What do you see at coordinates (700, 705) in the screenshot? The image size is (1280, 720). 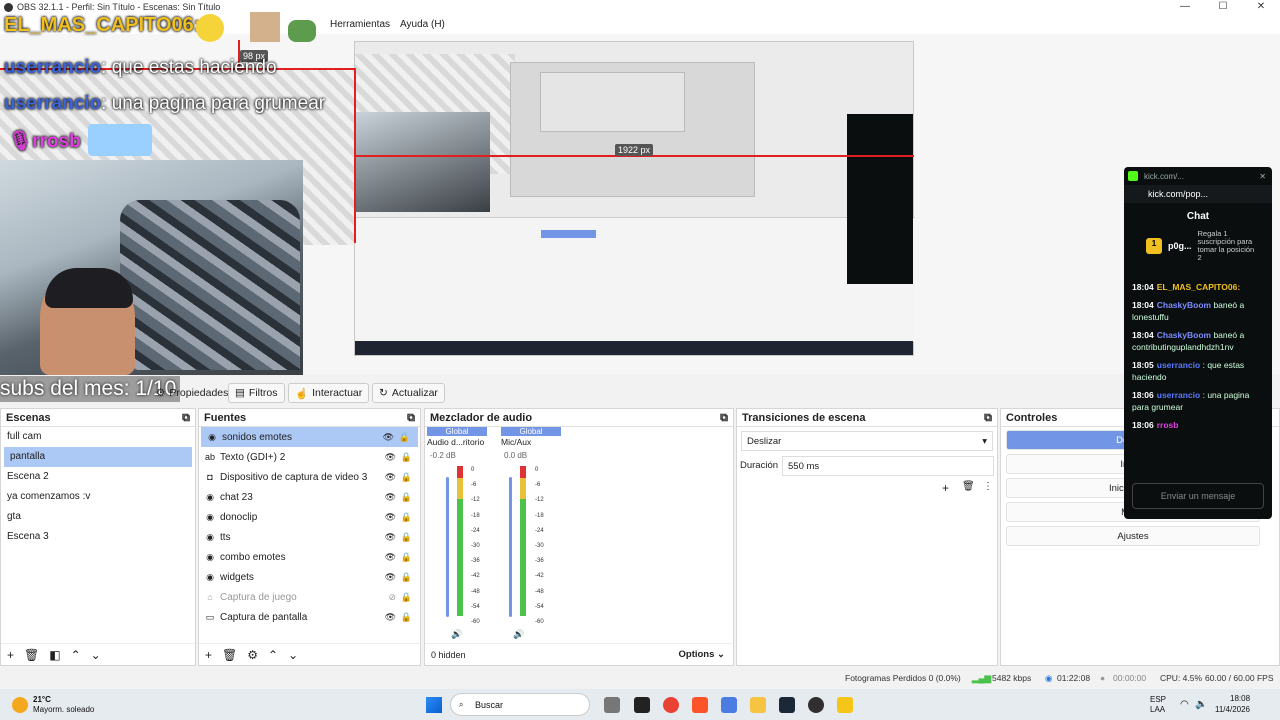 I see `brave-icon` at bounding box center [700, 705].